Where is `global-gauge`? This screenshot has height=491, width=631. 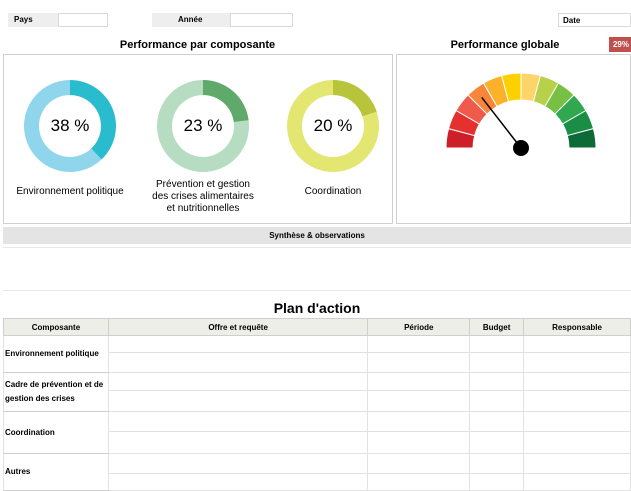
global-gauge is located at coordinates (521, 114).